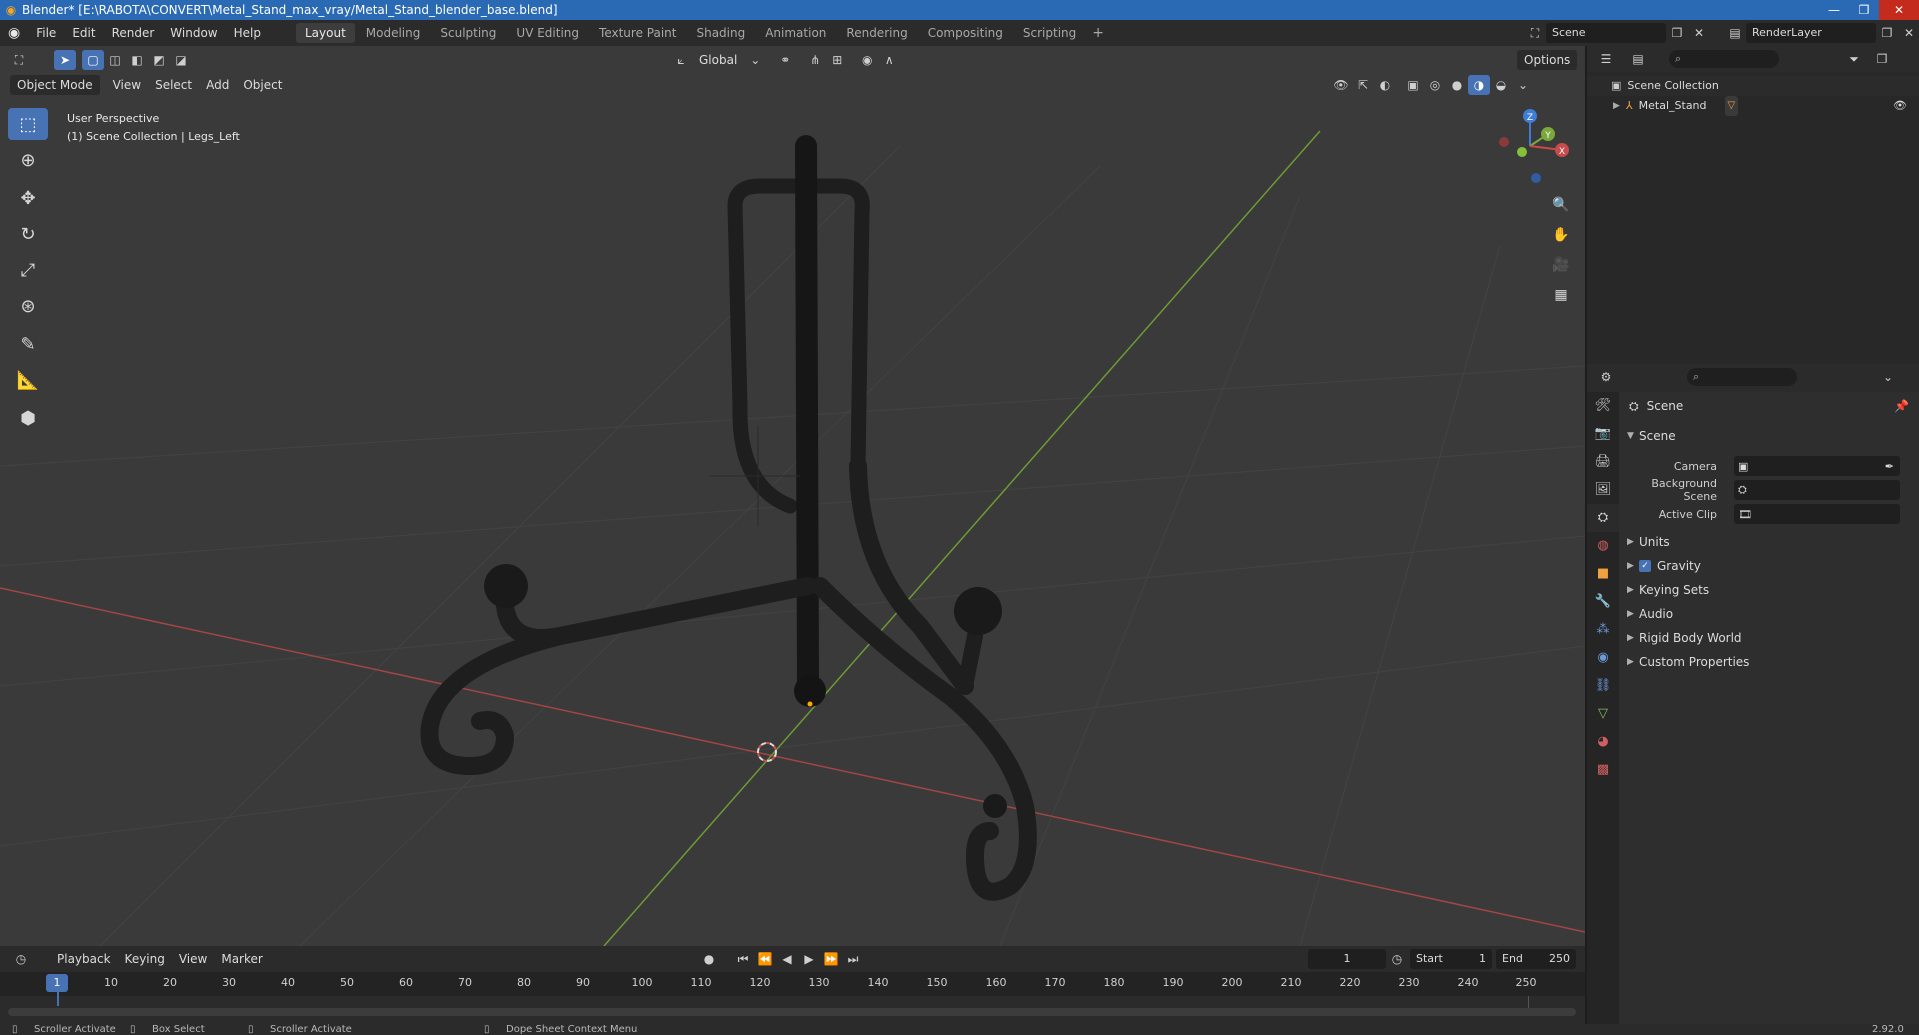  I want to click on pin-icon: 📌, so click(1901, 406).